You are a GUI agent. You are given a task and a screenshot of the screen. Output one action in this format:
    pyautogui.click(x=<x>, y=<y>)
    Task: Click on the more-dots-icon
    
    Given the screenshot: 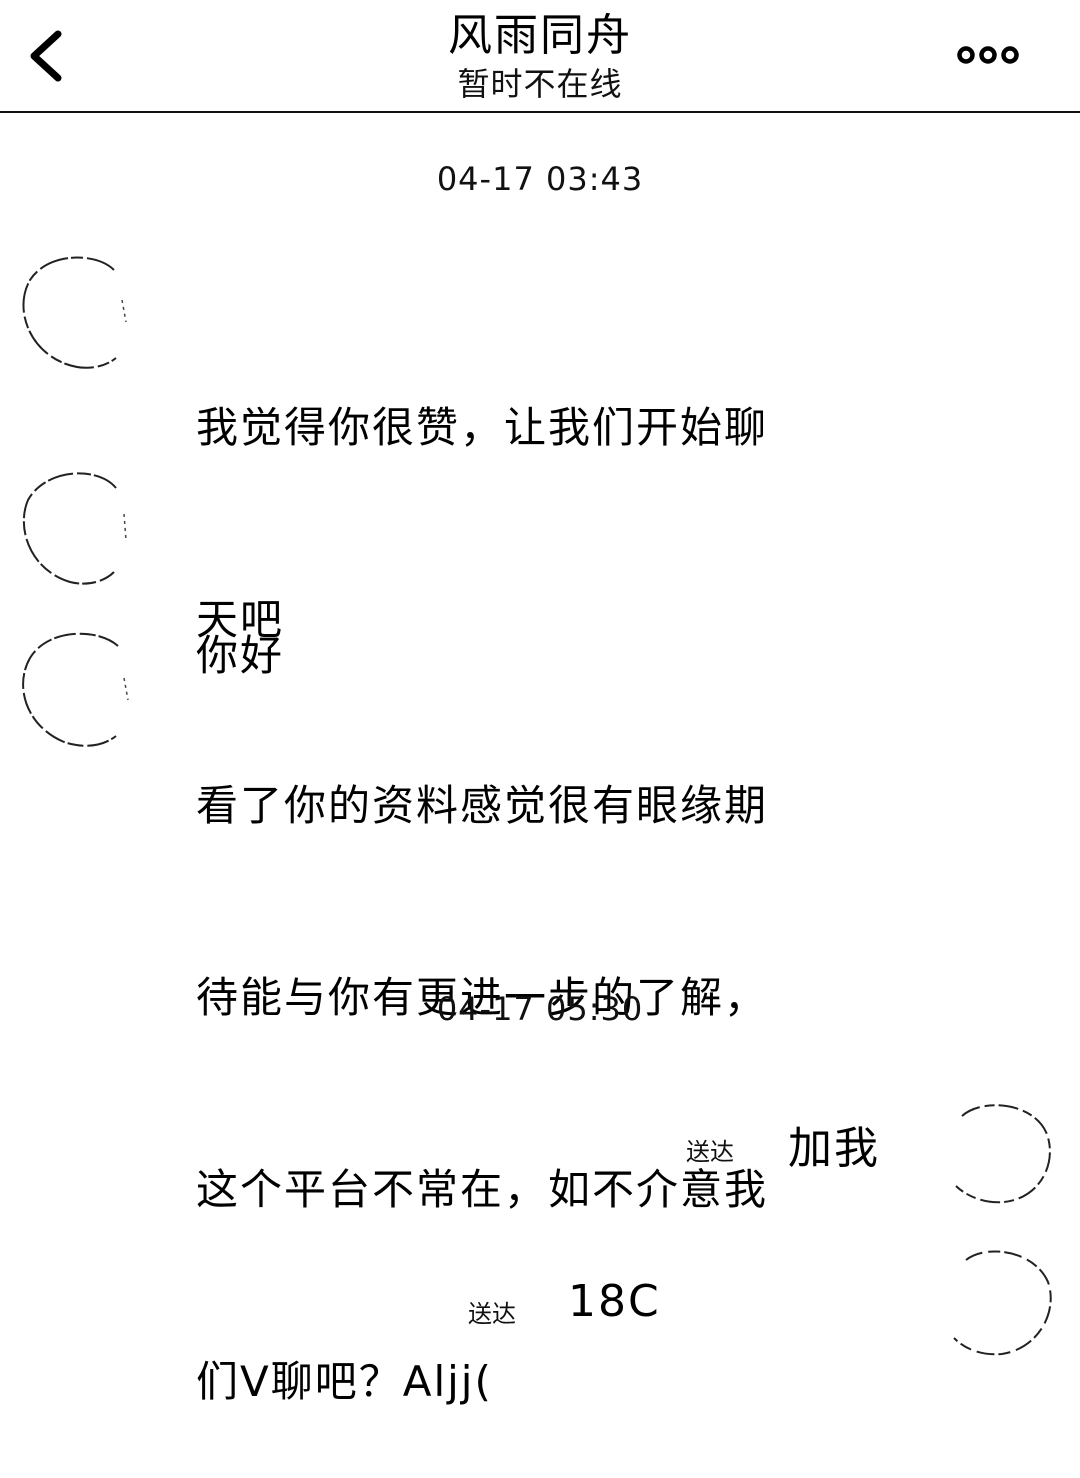 What is the action you would take?
    pyautogui.click(x=988, y=55)
    